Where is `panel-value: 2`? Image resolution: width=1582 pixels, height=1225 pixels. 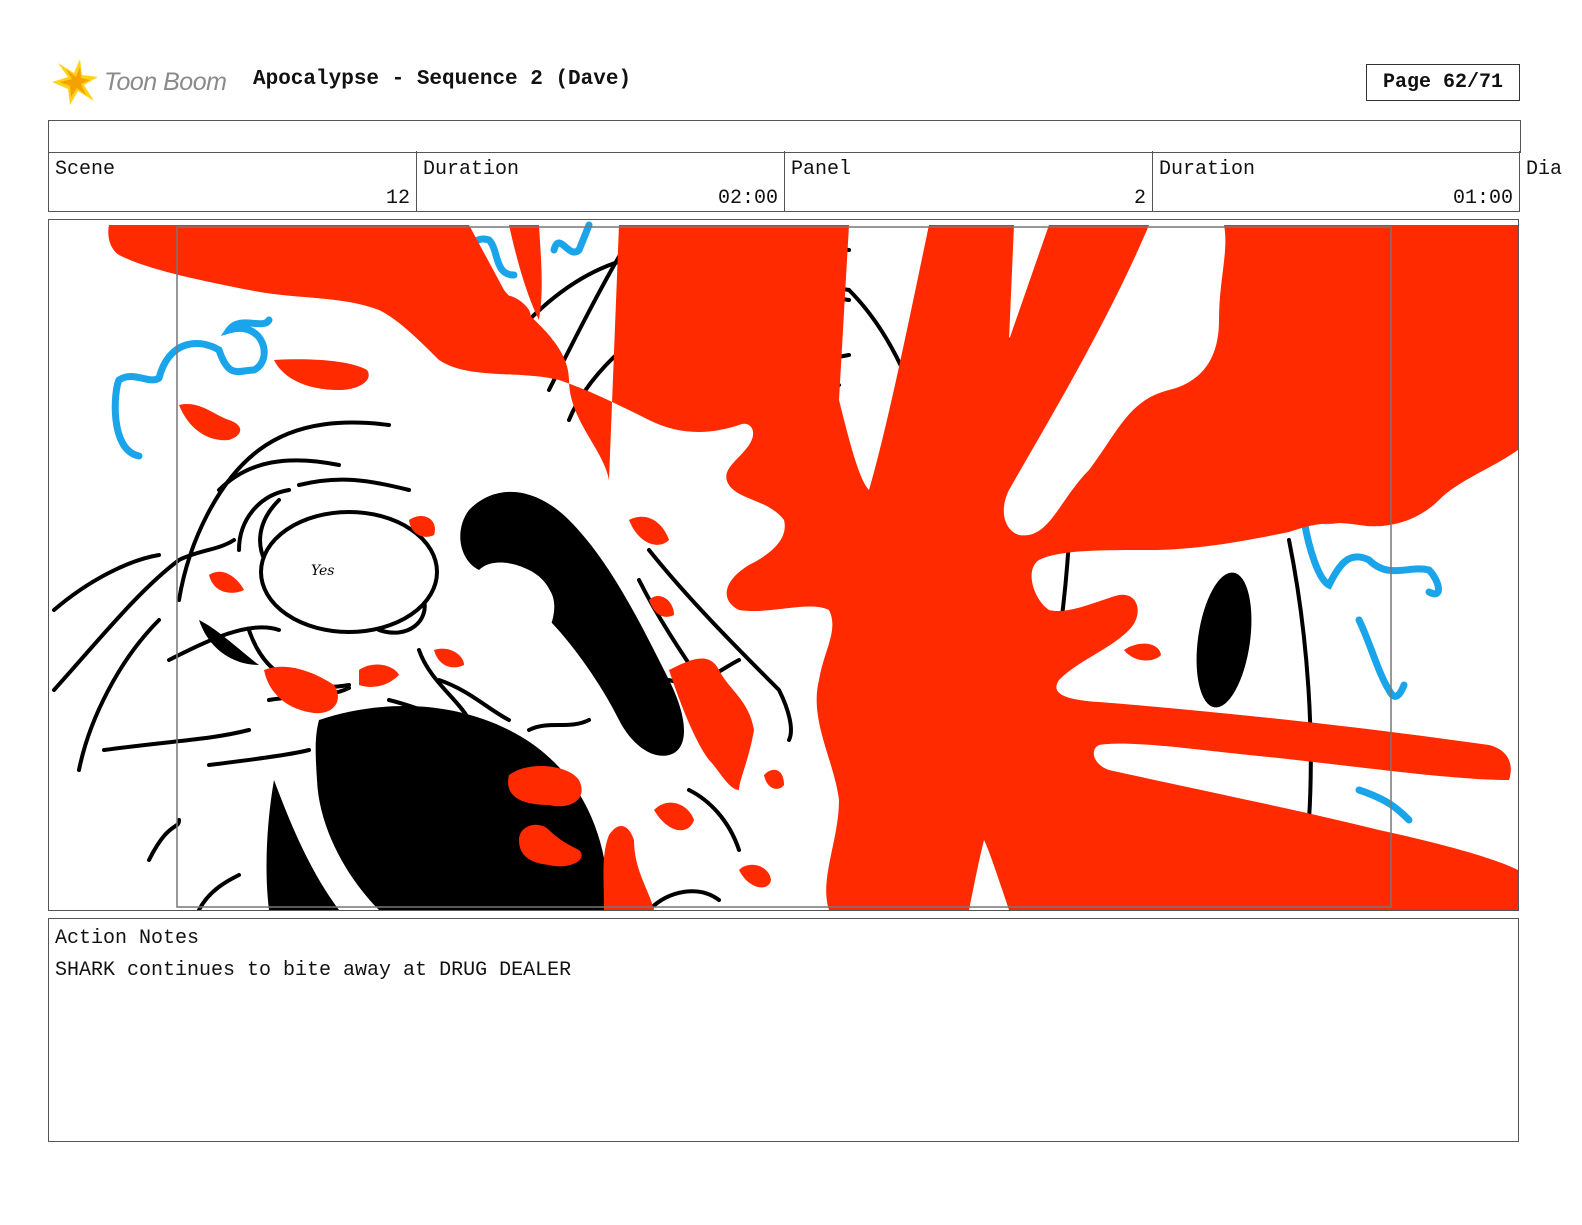
panel-value: 2 is located at coordinates (1139, 198).